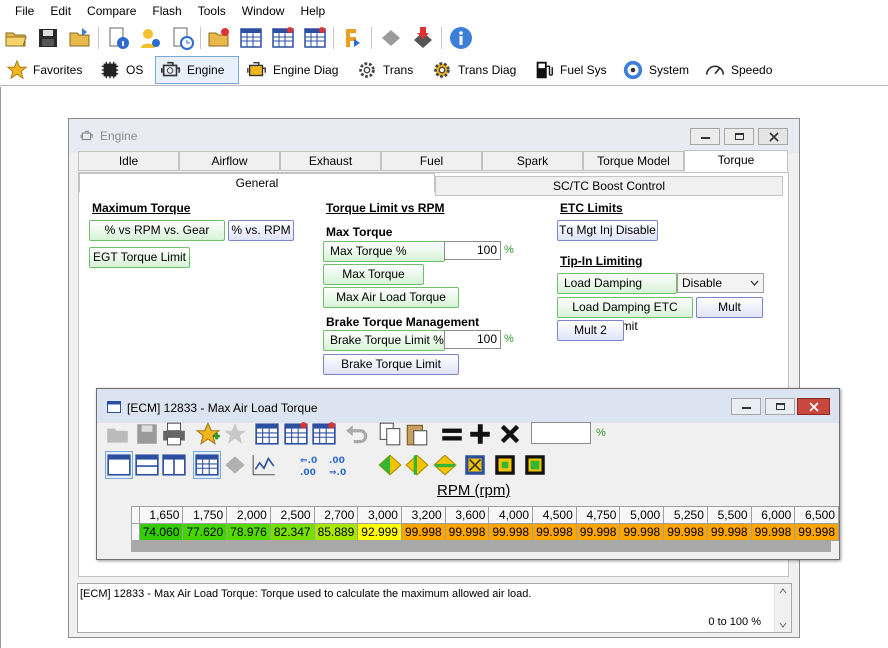 This screenshot has width=888, height=648. I want to click on increase-decimals-icon: .00⇒.0, so click(341, 465).